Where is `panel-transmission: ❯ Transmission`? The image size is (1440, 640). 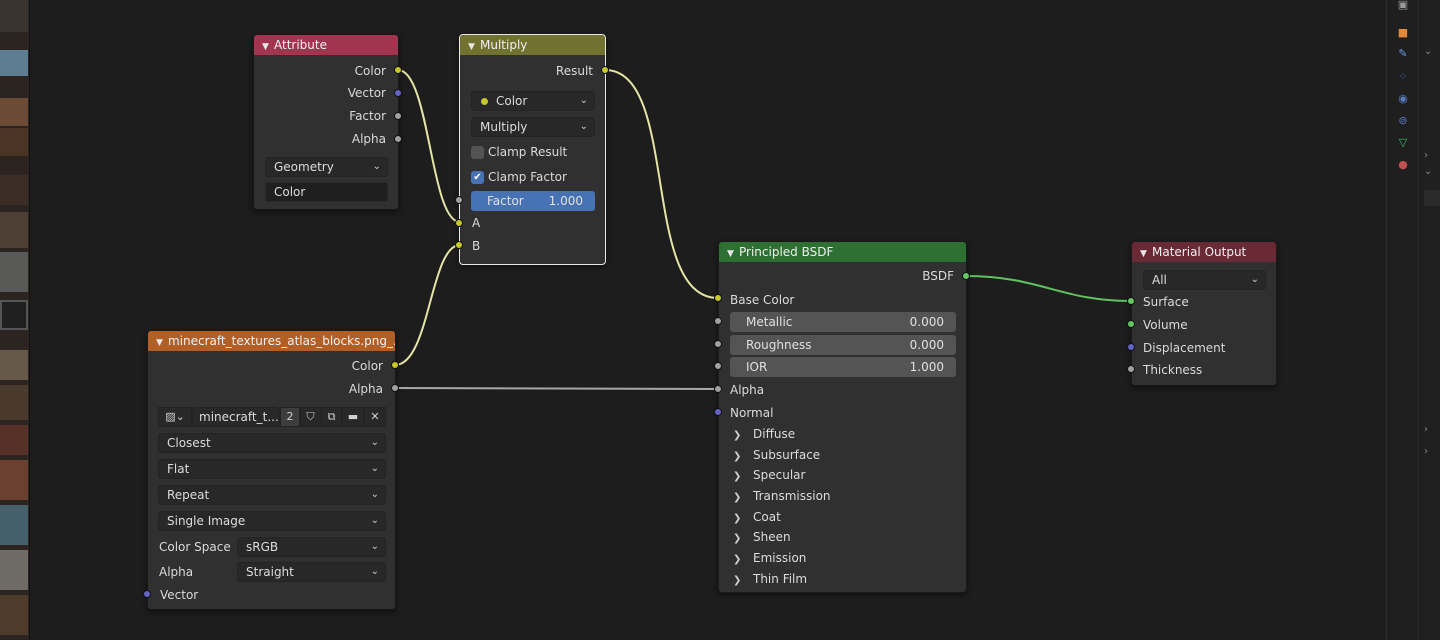 panel-transmission: ❯ Transmission is located at coordinates (782, 496).